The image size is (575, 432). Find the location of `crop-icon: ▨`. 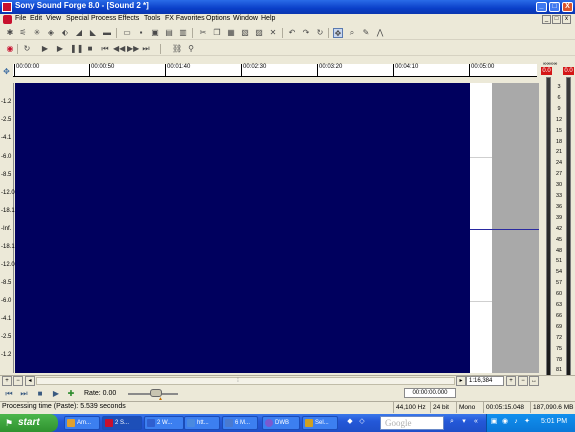

crop-icon: ▨ is located at coordinates (259, 33).